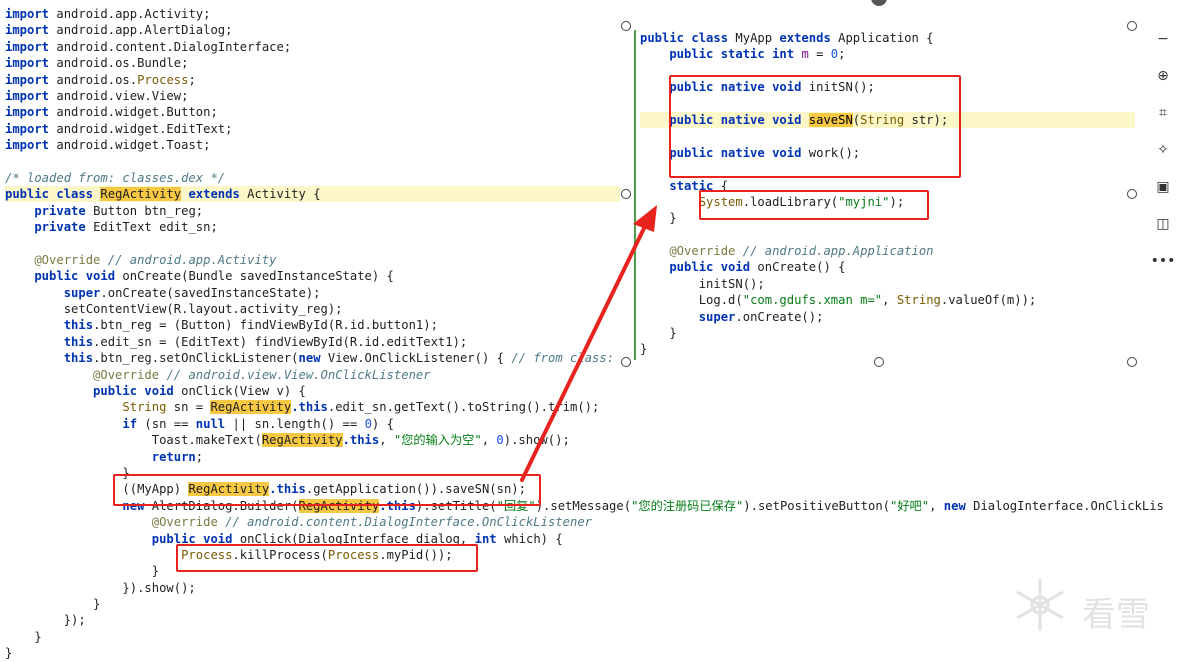  What do you see at coordinates (1116, 615) in the screenshot?
I see `watermark-text: 看雪` at bounding box center [1116, 615].